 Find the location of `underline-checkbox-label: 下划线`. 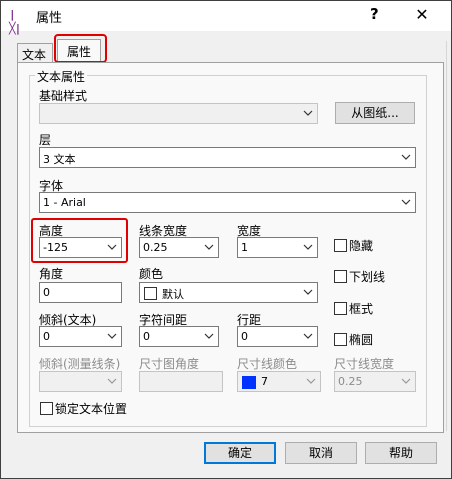

underline-checkbox-label: 下划线 is located at coordinates (367, 277).